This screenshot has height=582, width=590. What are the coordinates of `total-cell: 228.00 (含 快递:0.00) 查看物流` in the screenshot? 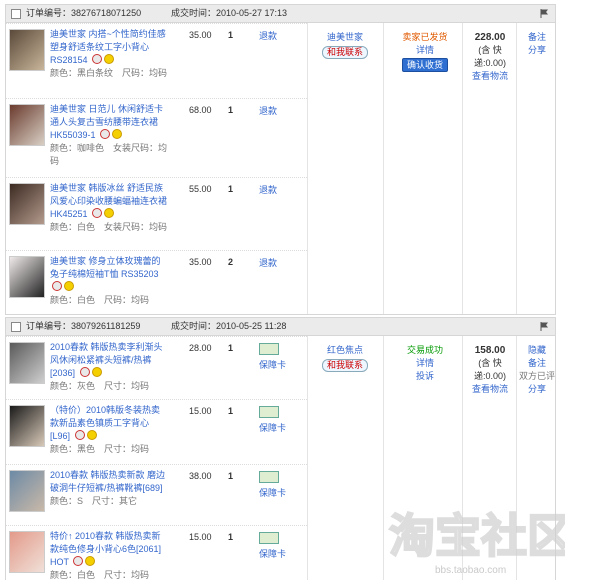 It's located at (490, 57).